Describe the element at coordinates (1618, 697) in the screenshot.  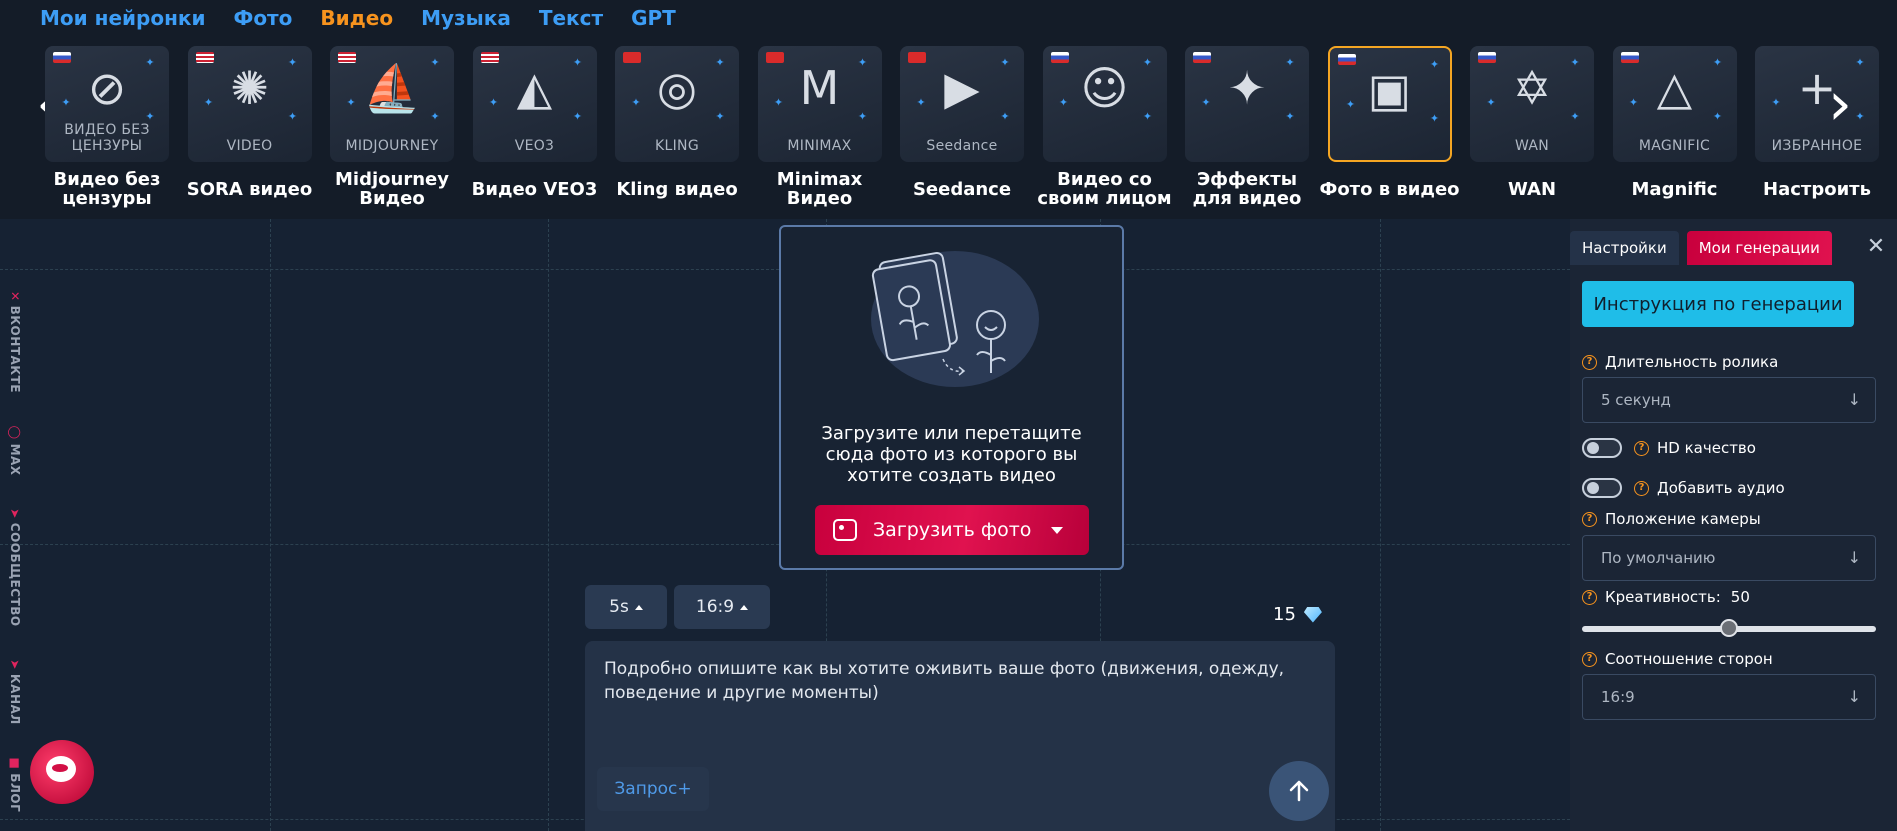
I see `aspect-ratio-select-value: 16:9` at that location.